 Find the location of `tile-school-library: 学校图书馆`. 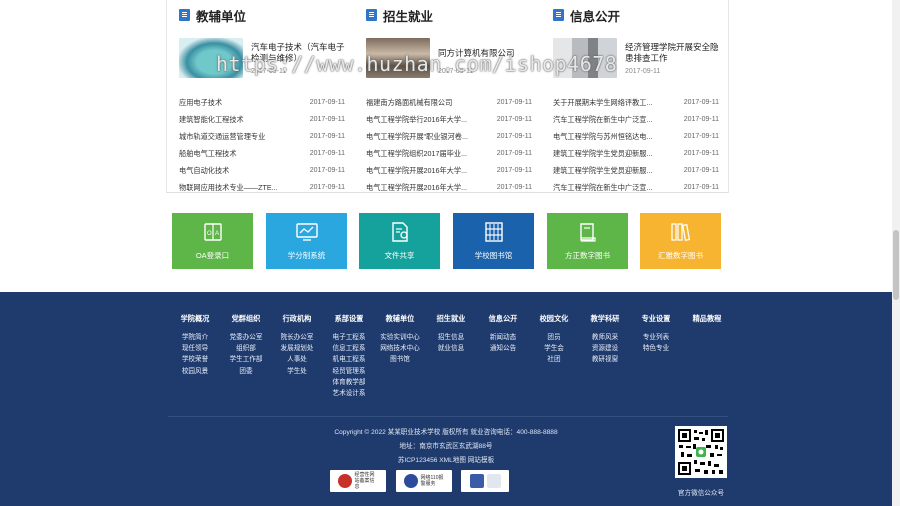

tile-school-library: 学校图书馆 is located at coordinates (493, 241).